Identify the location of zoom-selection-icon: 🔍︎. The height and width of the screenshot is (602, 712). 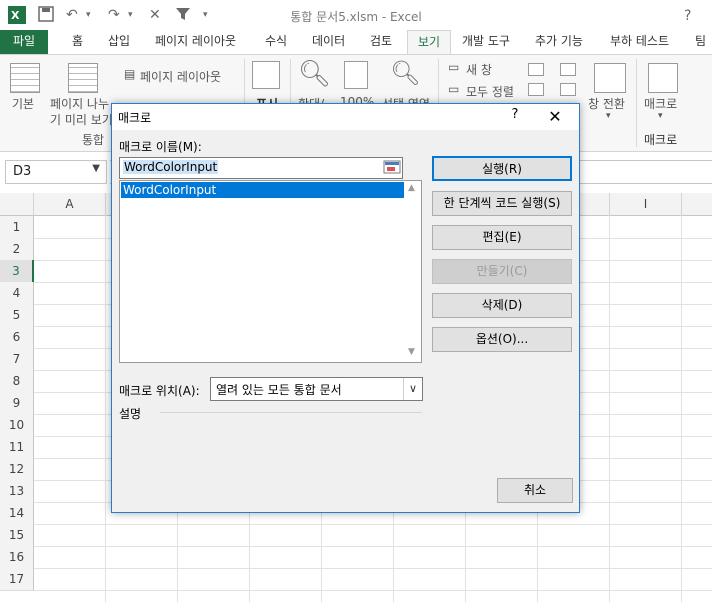
(405, 73).